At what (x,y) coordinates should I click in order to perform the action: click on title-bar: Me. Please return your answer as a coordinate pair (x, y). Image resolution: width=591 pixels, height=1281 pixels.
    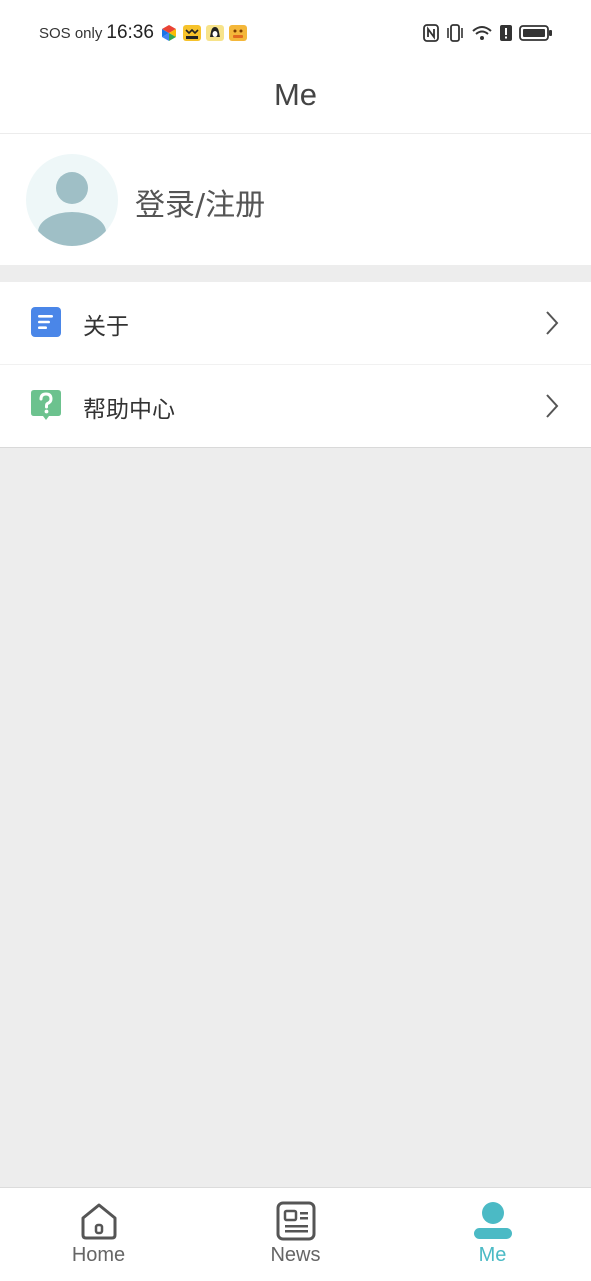
    Looking at the image, I should click on (295, 100).